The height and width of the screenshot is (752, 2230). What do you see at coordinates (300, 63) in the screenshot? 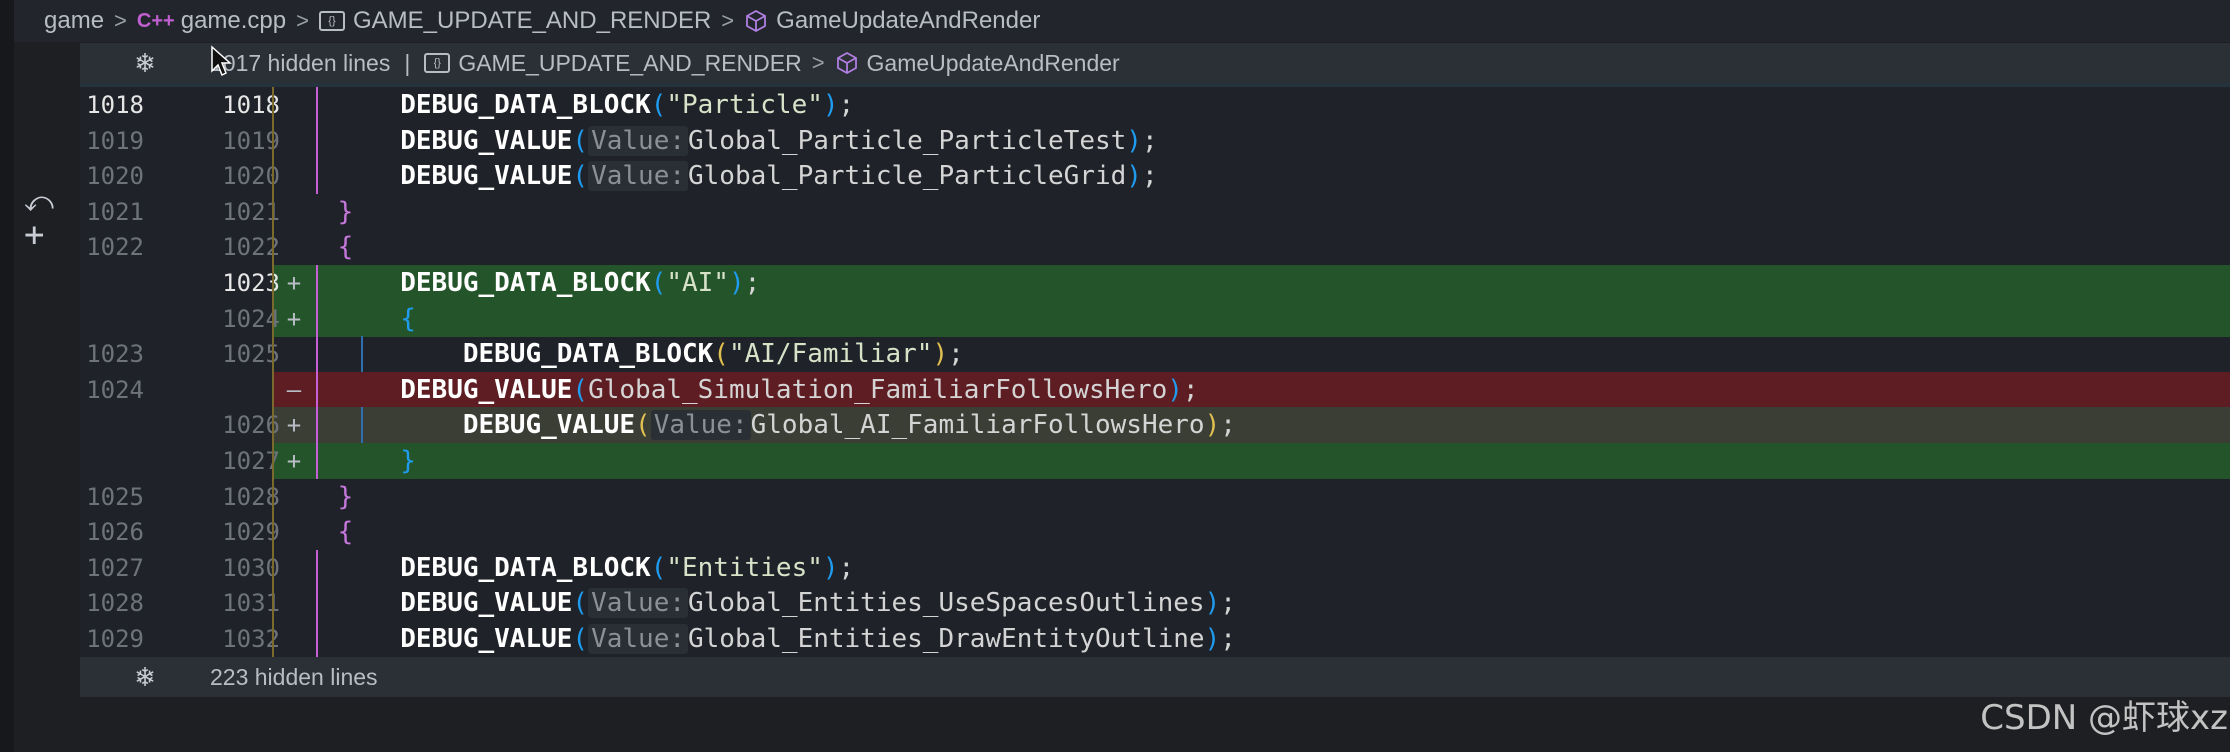
I see `hidden-lines-label: 1017 hidden lines` at bounding box center [300, 63].